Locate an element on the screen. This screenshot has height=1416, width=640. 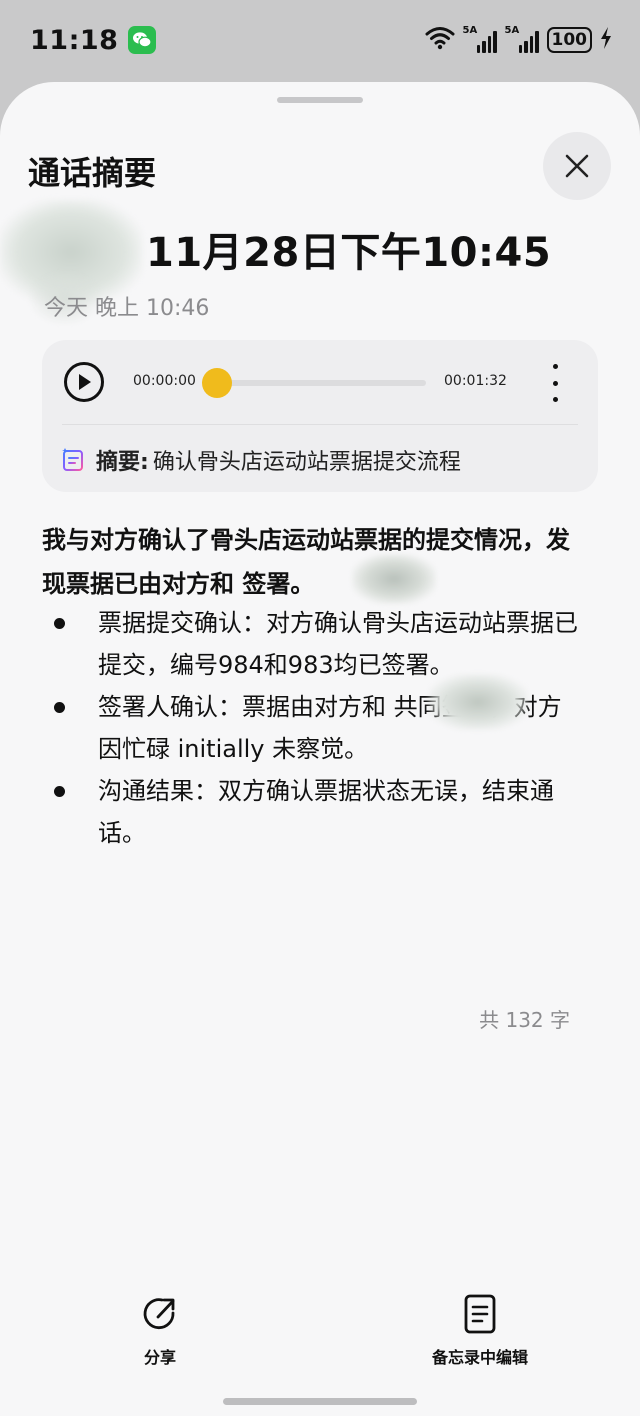
edit-in-memo-label: 备忘录中编辑 is located at coordinates (479, 1357).